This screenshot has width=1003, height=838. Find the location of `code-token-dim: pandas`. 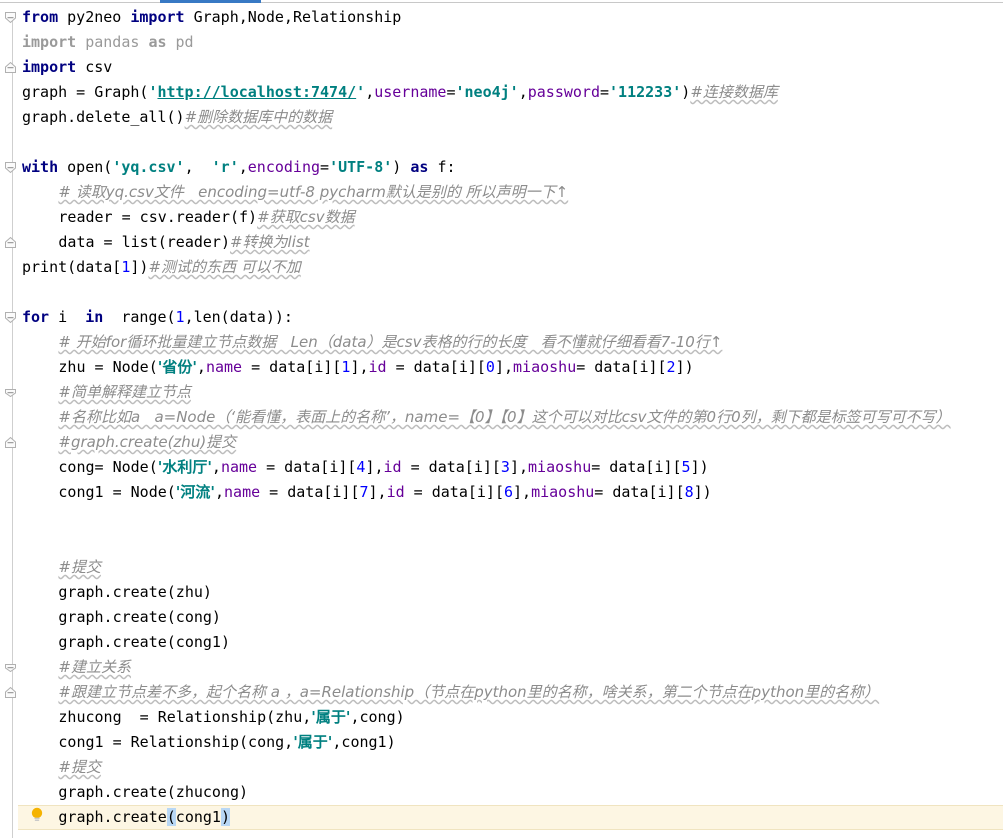

code-token-dim: pandas is located at coordinates (112, 42).